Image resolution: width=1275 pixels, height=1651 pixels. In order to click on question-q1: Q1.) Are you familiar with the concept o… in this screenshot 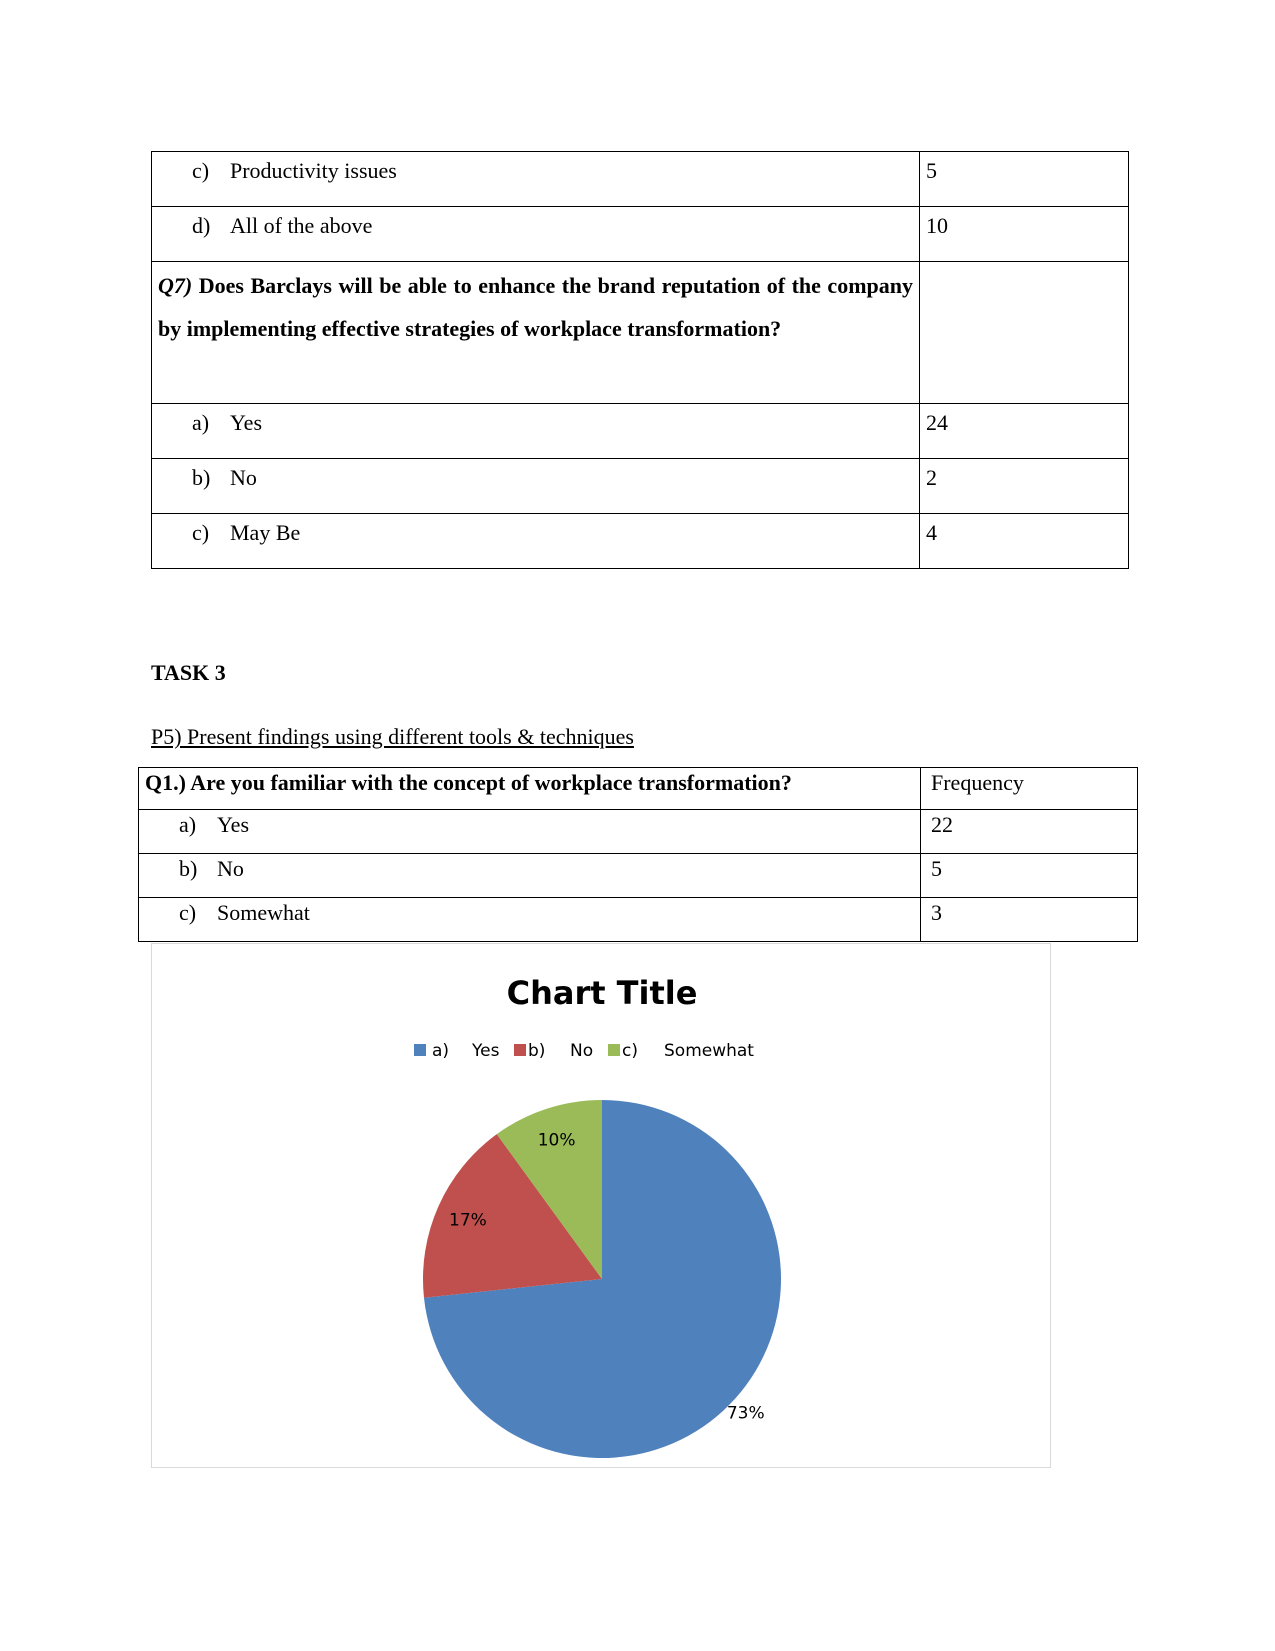, I will do `click(529, 788)`.